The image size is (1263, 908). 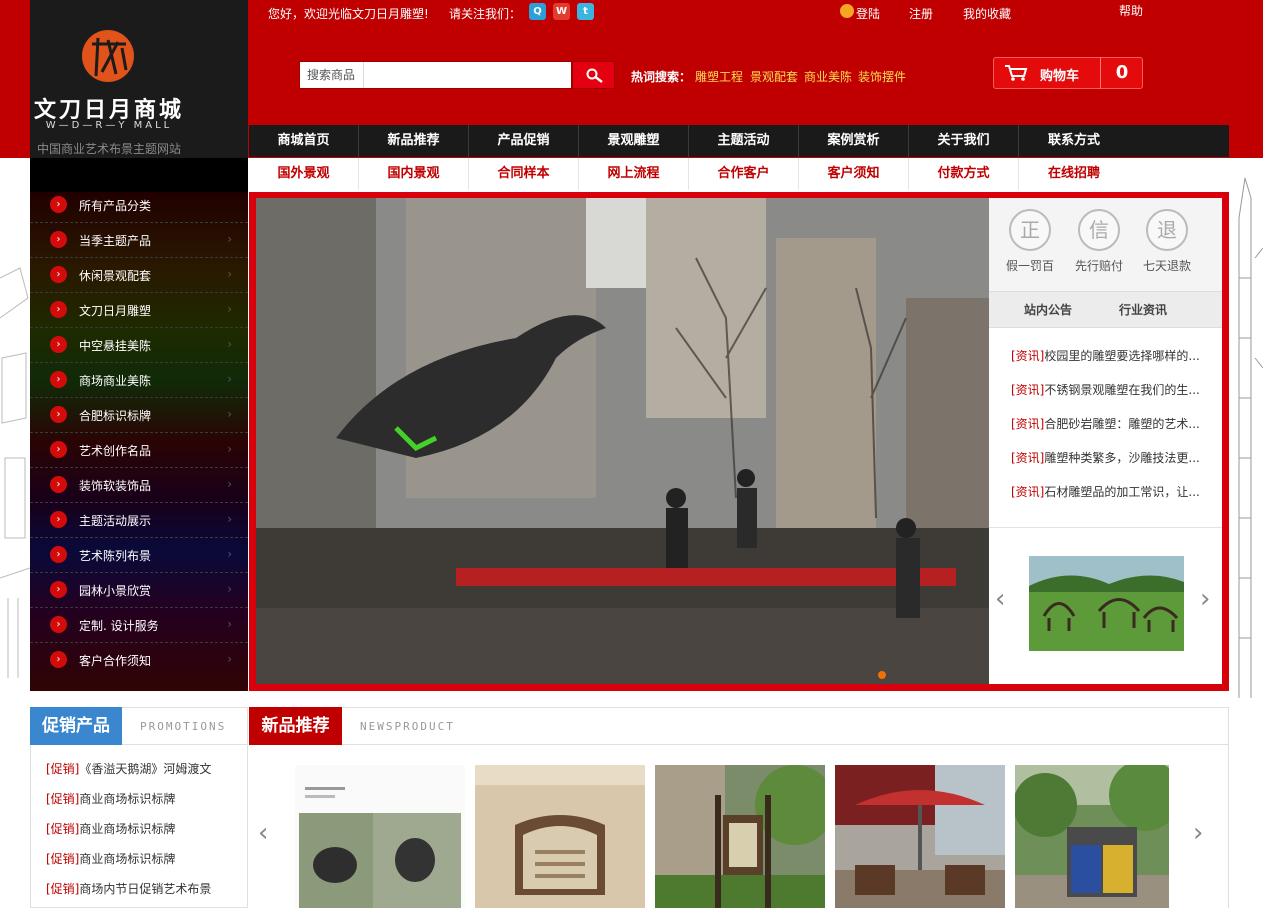 What do you see at coordinates (139, 415) in the screenshot?
I see `sidebar-item: › 合肥标识标牌 ›` at bounding box center [139, 415].